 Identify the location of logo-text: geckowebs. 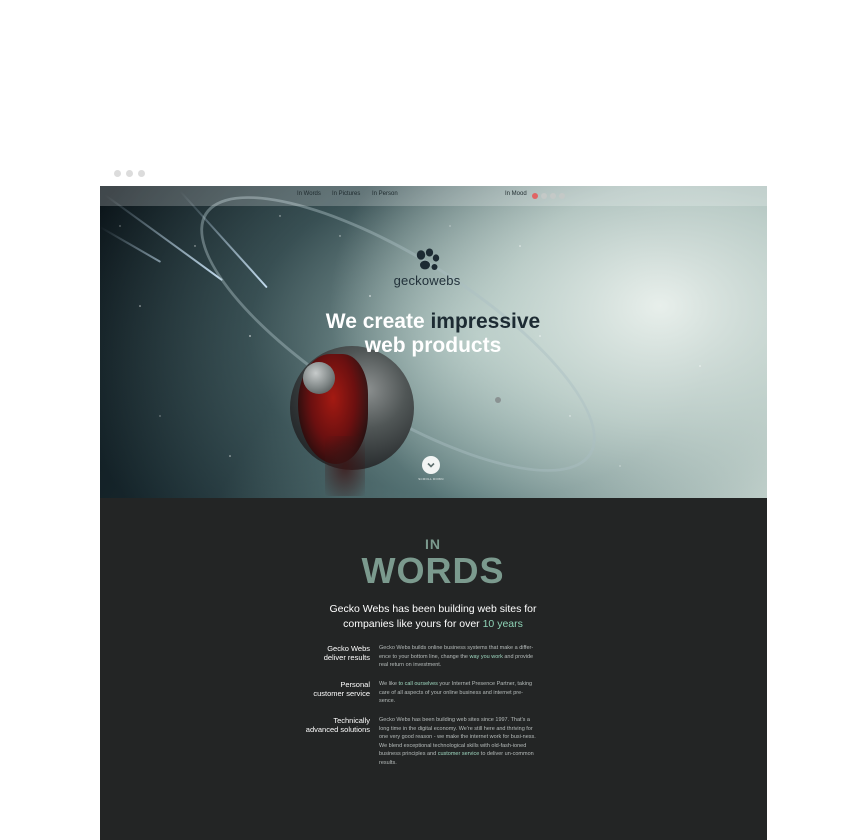
(427, 280).